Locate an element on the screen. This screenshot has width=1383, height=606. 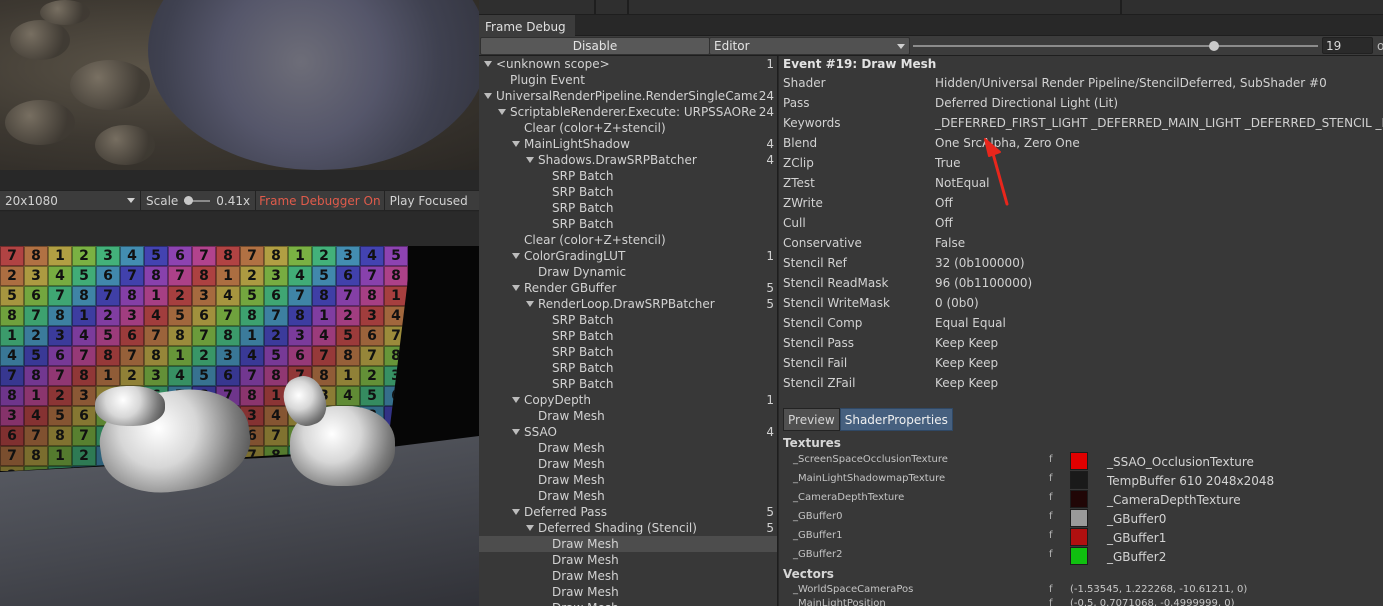
tree-row: Plugin Event is located at coordinates (628, 80).